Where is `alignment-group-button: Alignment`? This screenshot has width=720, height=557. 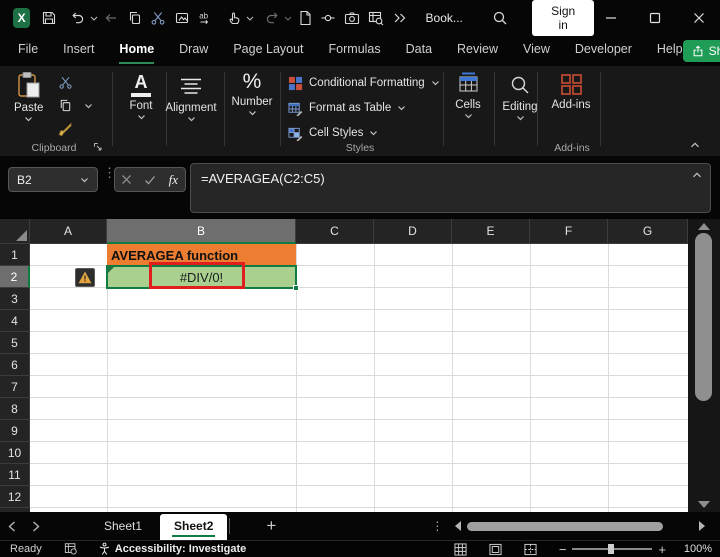
alignment-group-button: Alignment is located at coordinates (191, 97).